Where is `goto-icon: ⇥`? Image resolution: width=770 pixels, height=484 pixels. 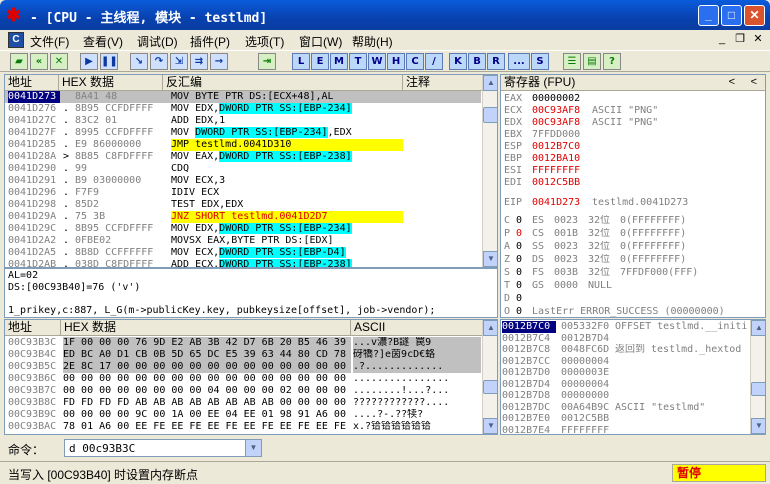 goto-icon: ⇥ is located at coordinates (267, 61).